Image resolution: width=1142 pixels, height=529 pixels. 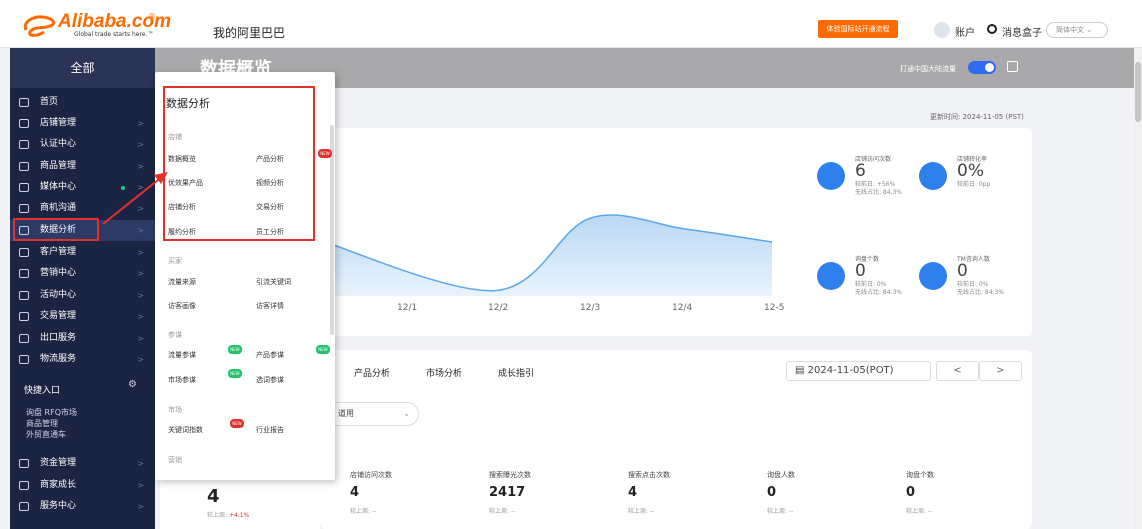 What do you see at coordinates (182, 355) in the screenshot?
I see `flyout-item-traffic-advisor: 流量参谋` at bounding box center [182, 355].